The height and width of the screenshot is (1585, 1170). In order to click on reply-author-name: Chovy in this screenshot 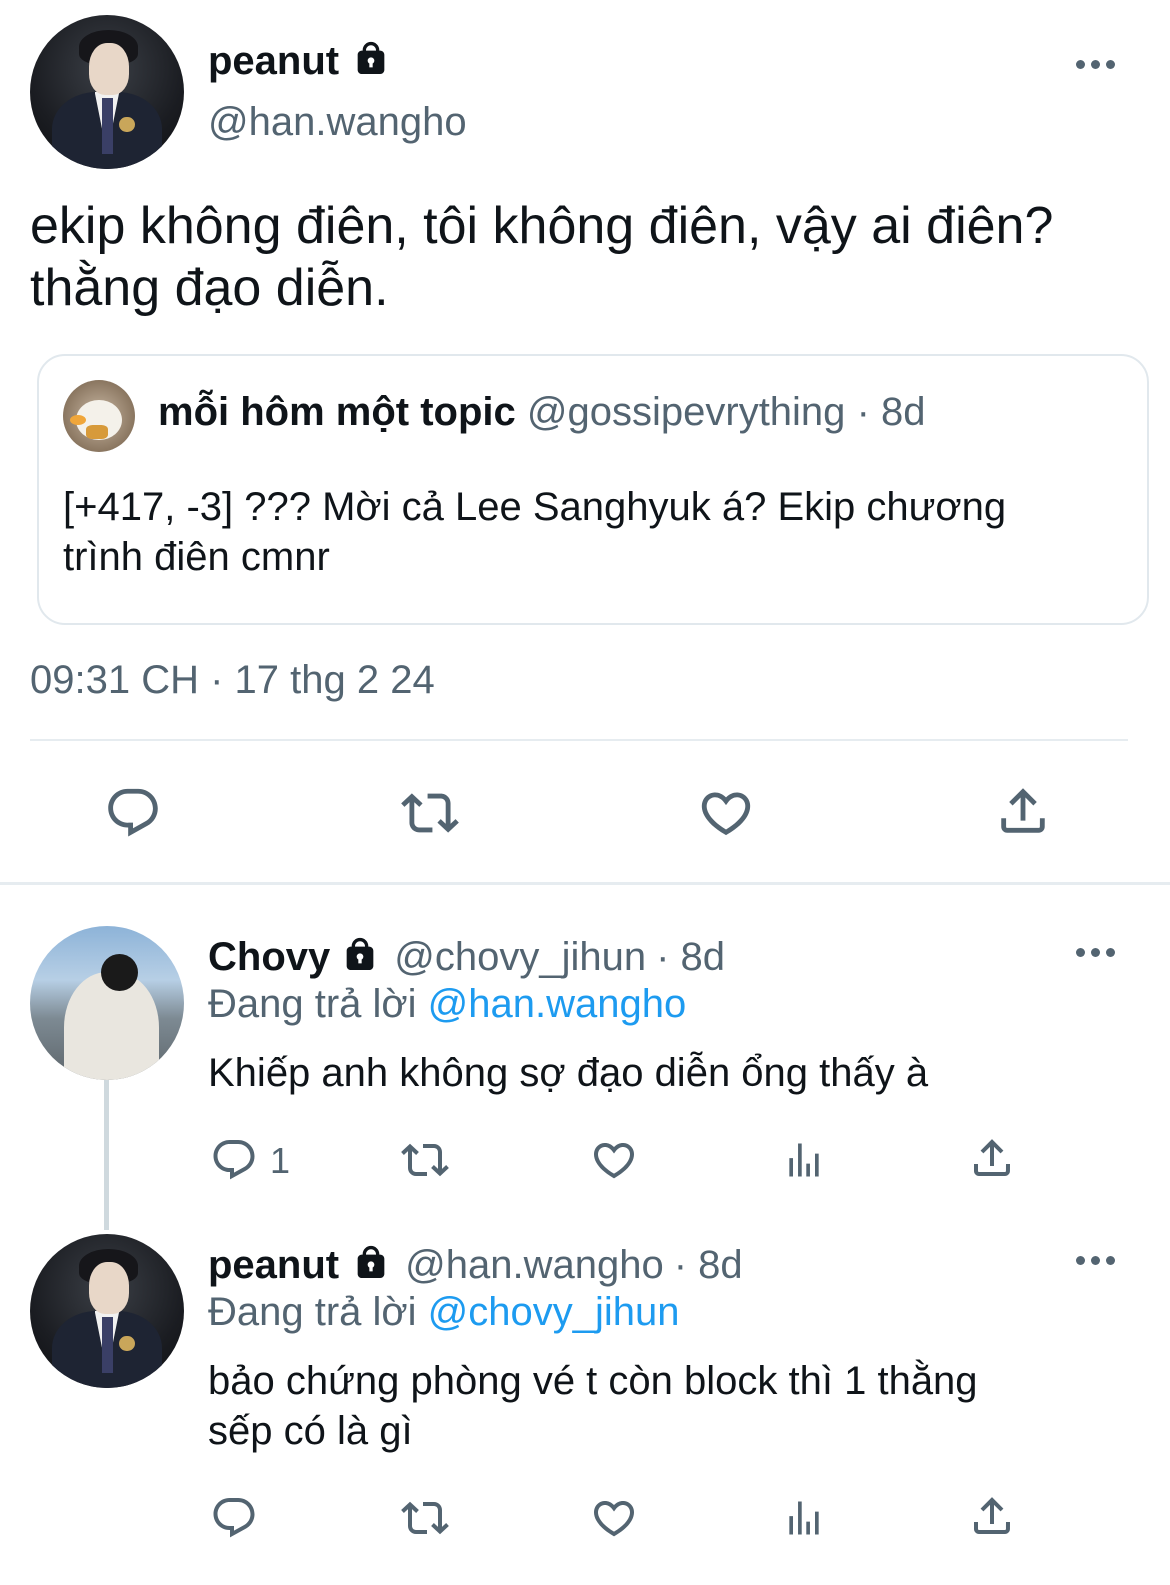, I will do `click(269, 957)`.